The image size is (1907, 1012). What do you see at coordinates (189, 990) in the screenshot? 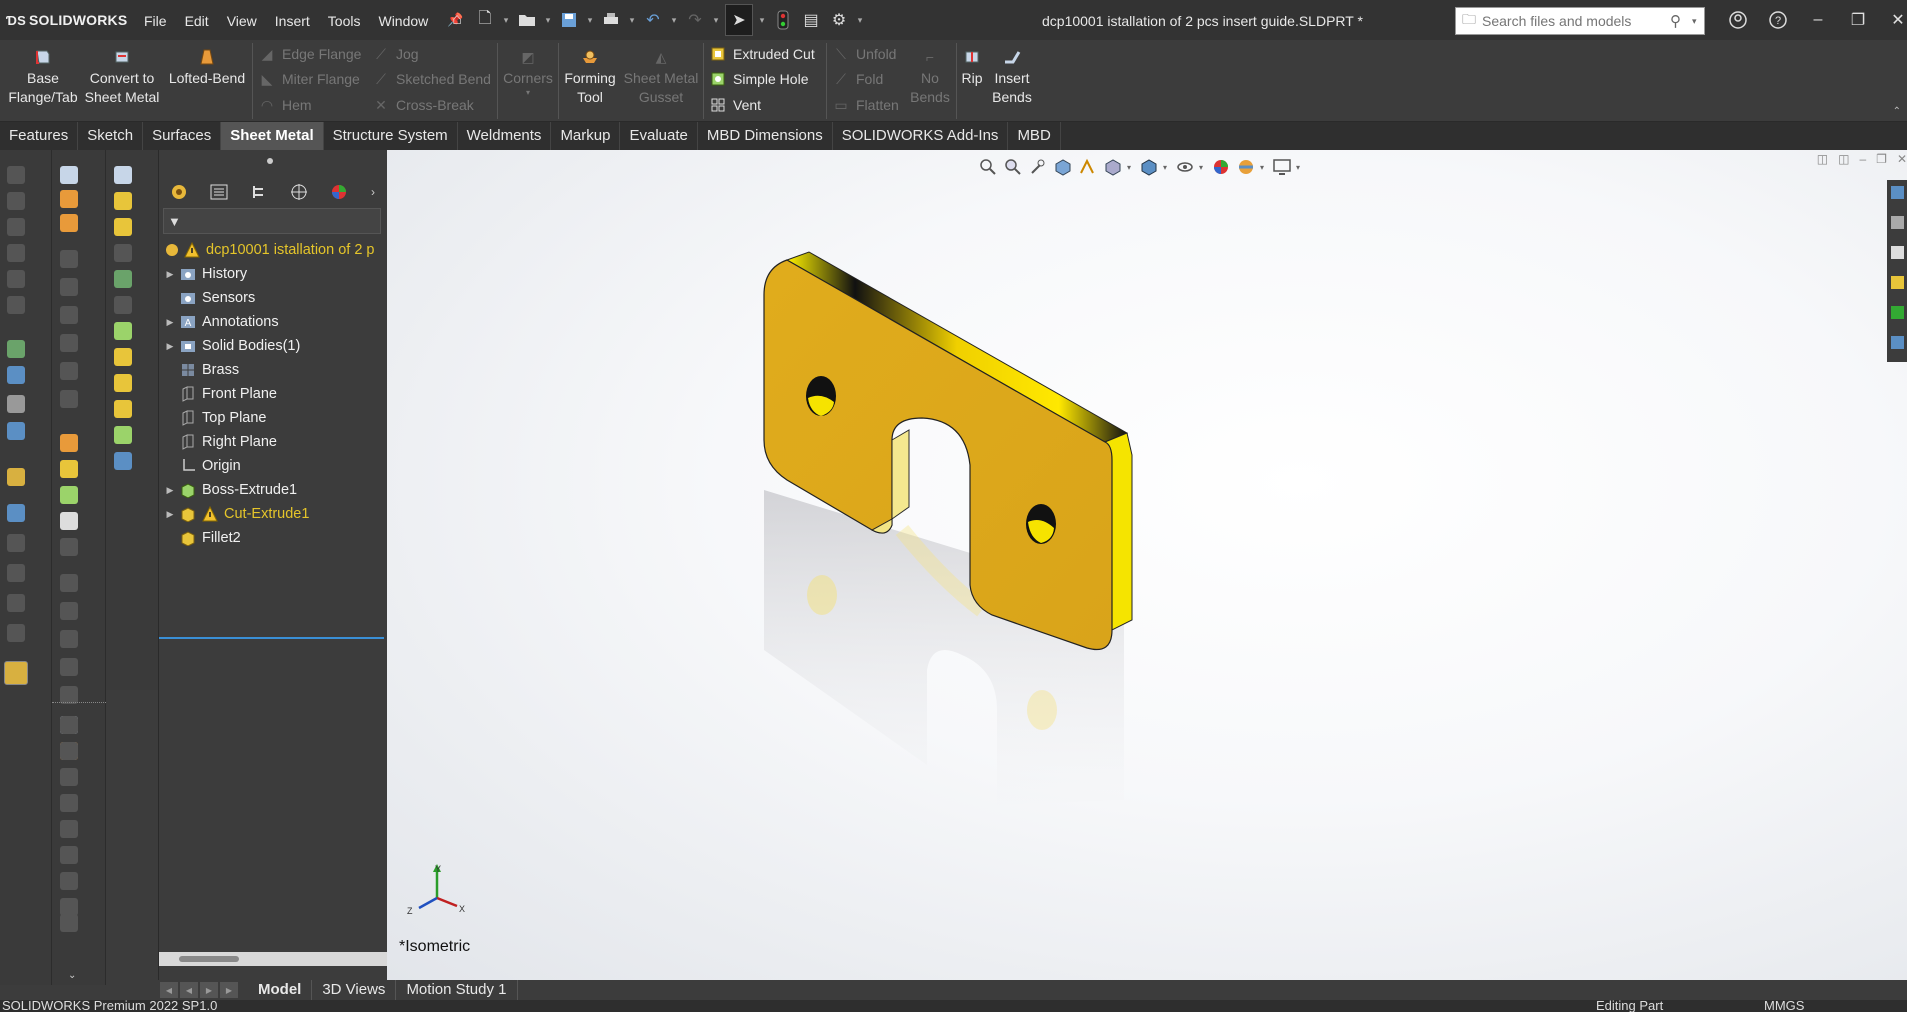
I see `prev-tab-arrow-icon: ◀` at bounding box center [189, 990].